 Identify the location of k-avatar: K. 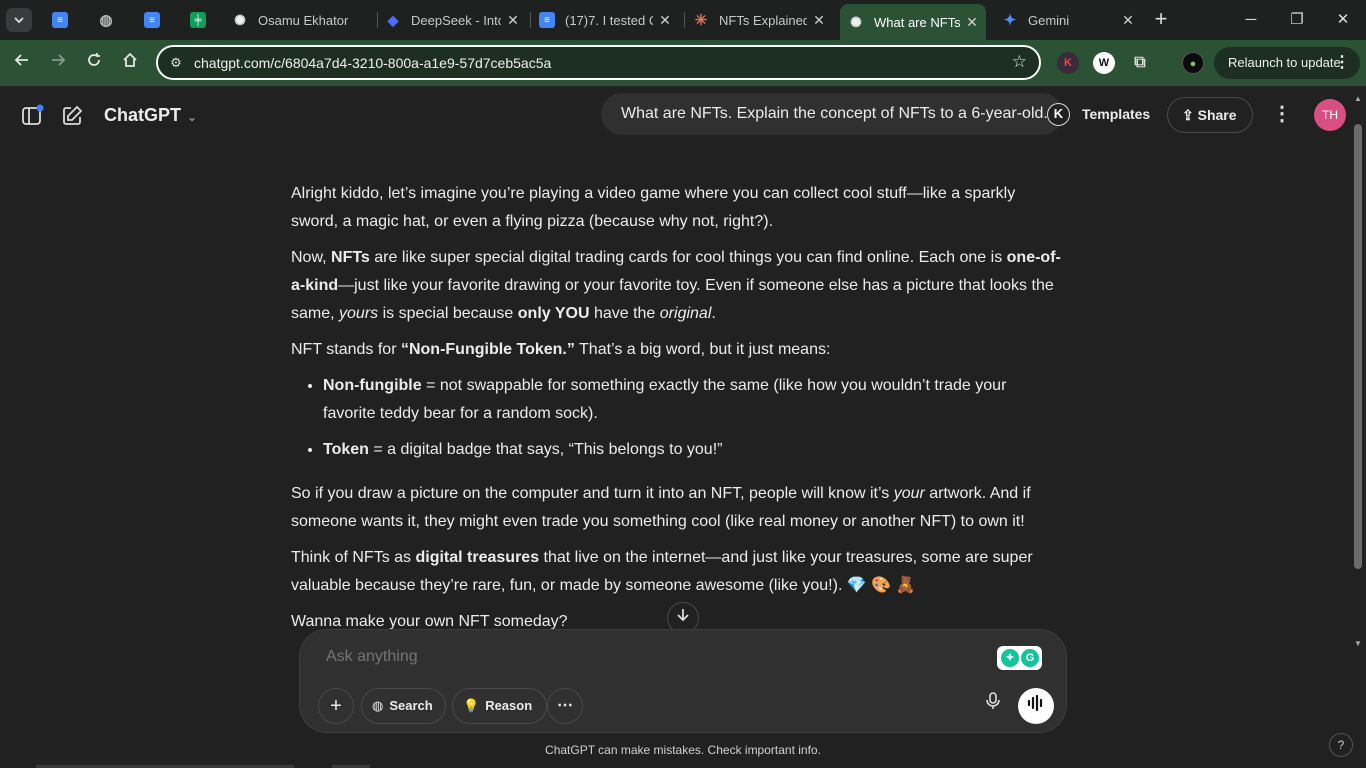
(1058, 114).